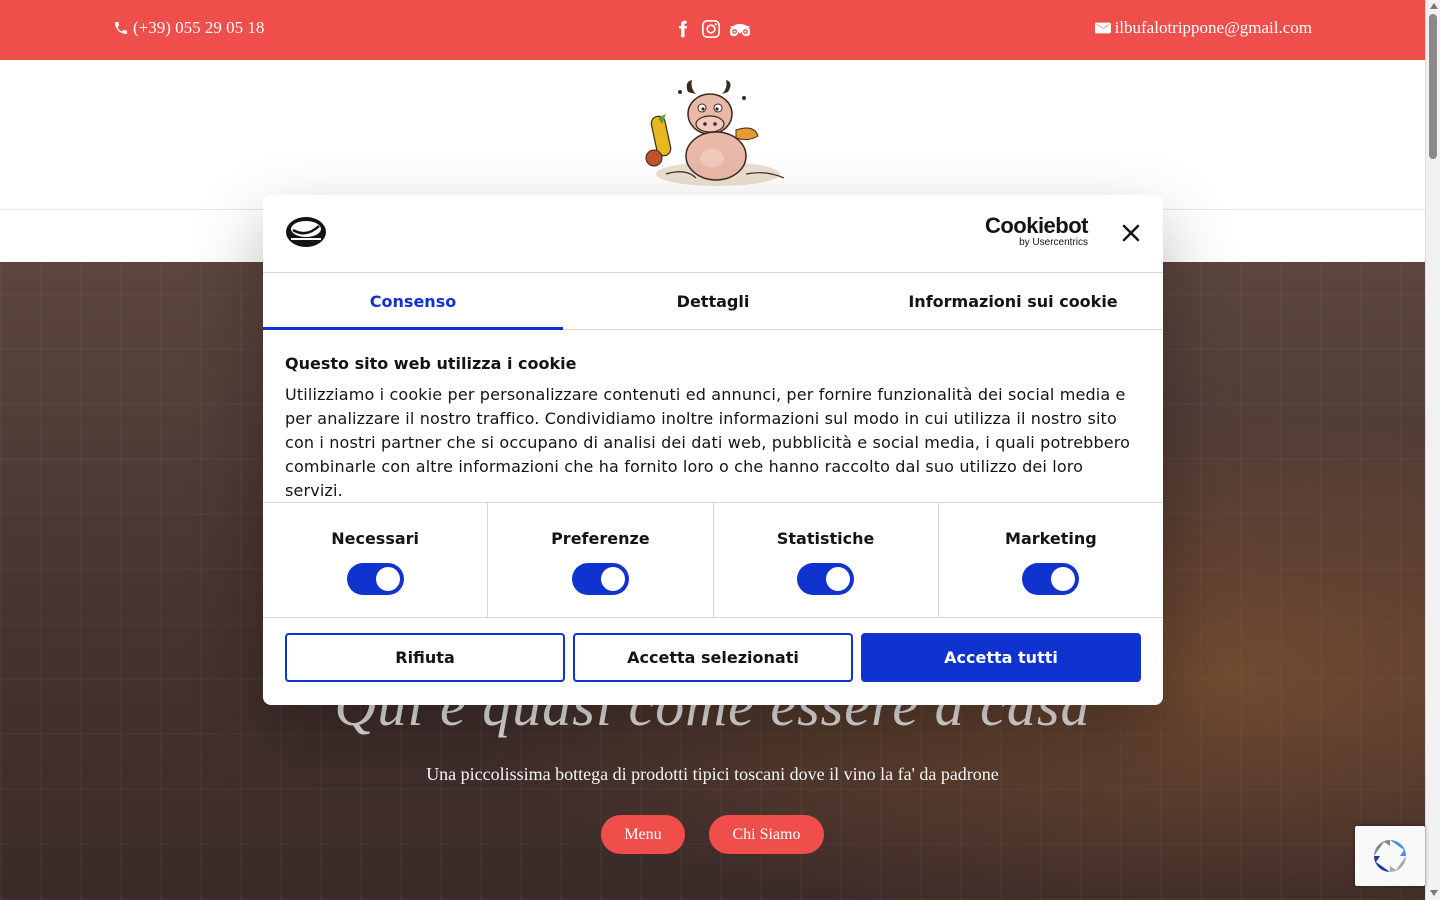 This screenshot has width=1440, height=900. Describe the element at coordinates (413, 301) in the screenshot. I see `tab-consenso: Consenso` at that location.